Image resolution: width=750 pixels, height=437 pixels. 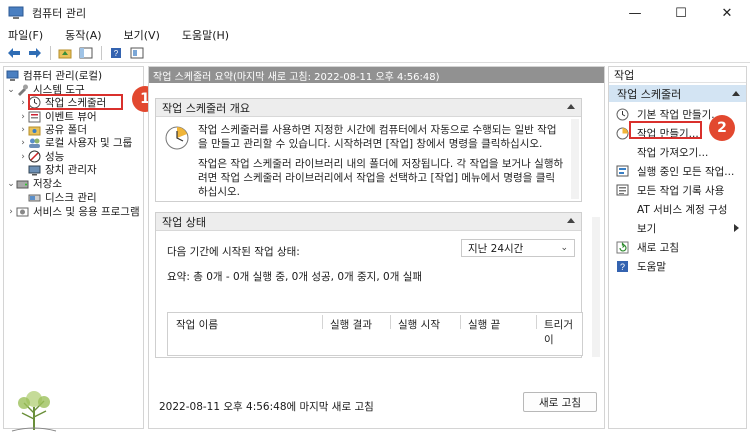 I want to click on properties-button, so click(x=137, y=53).